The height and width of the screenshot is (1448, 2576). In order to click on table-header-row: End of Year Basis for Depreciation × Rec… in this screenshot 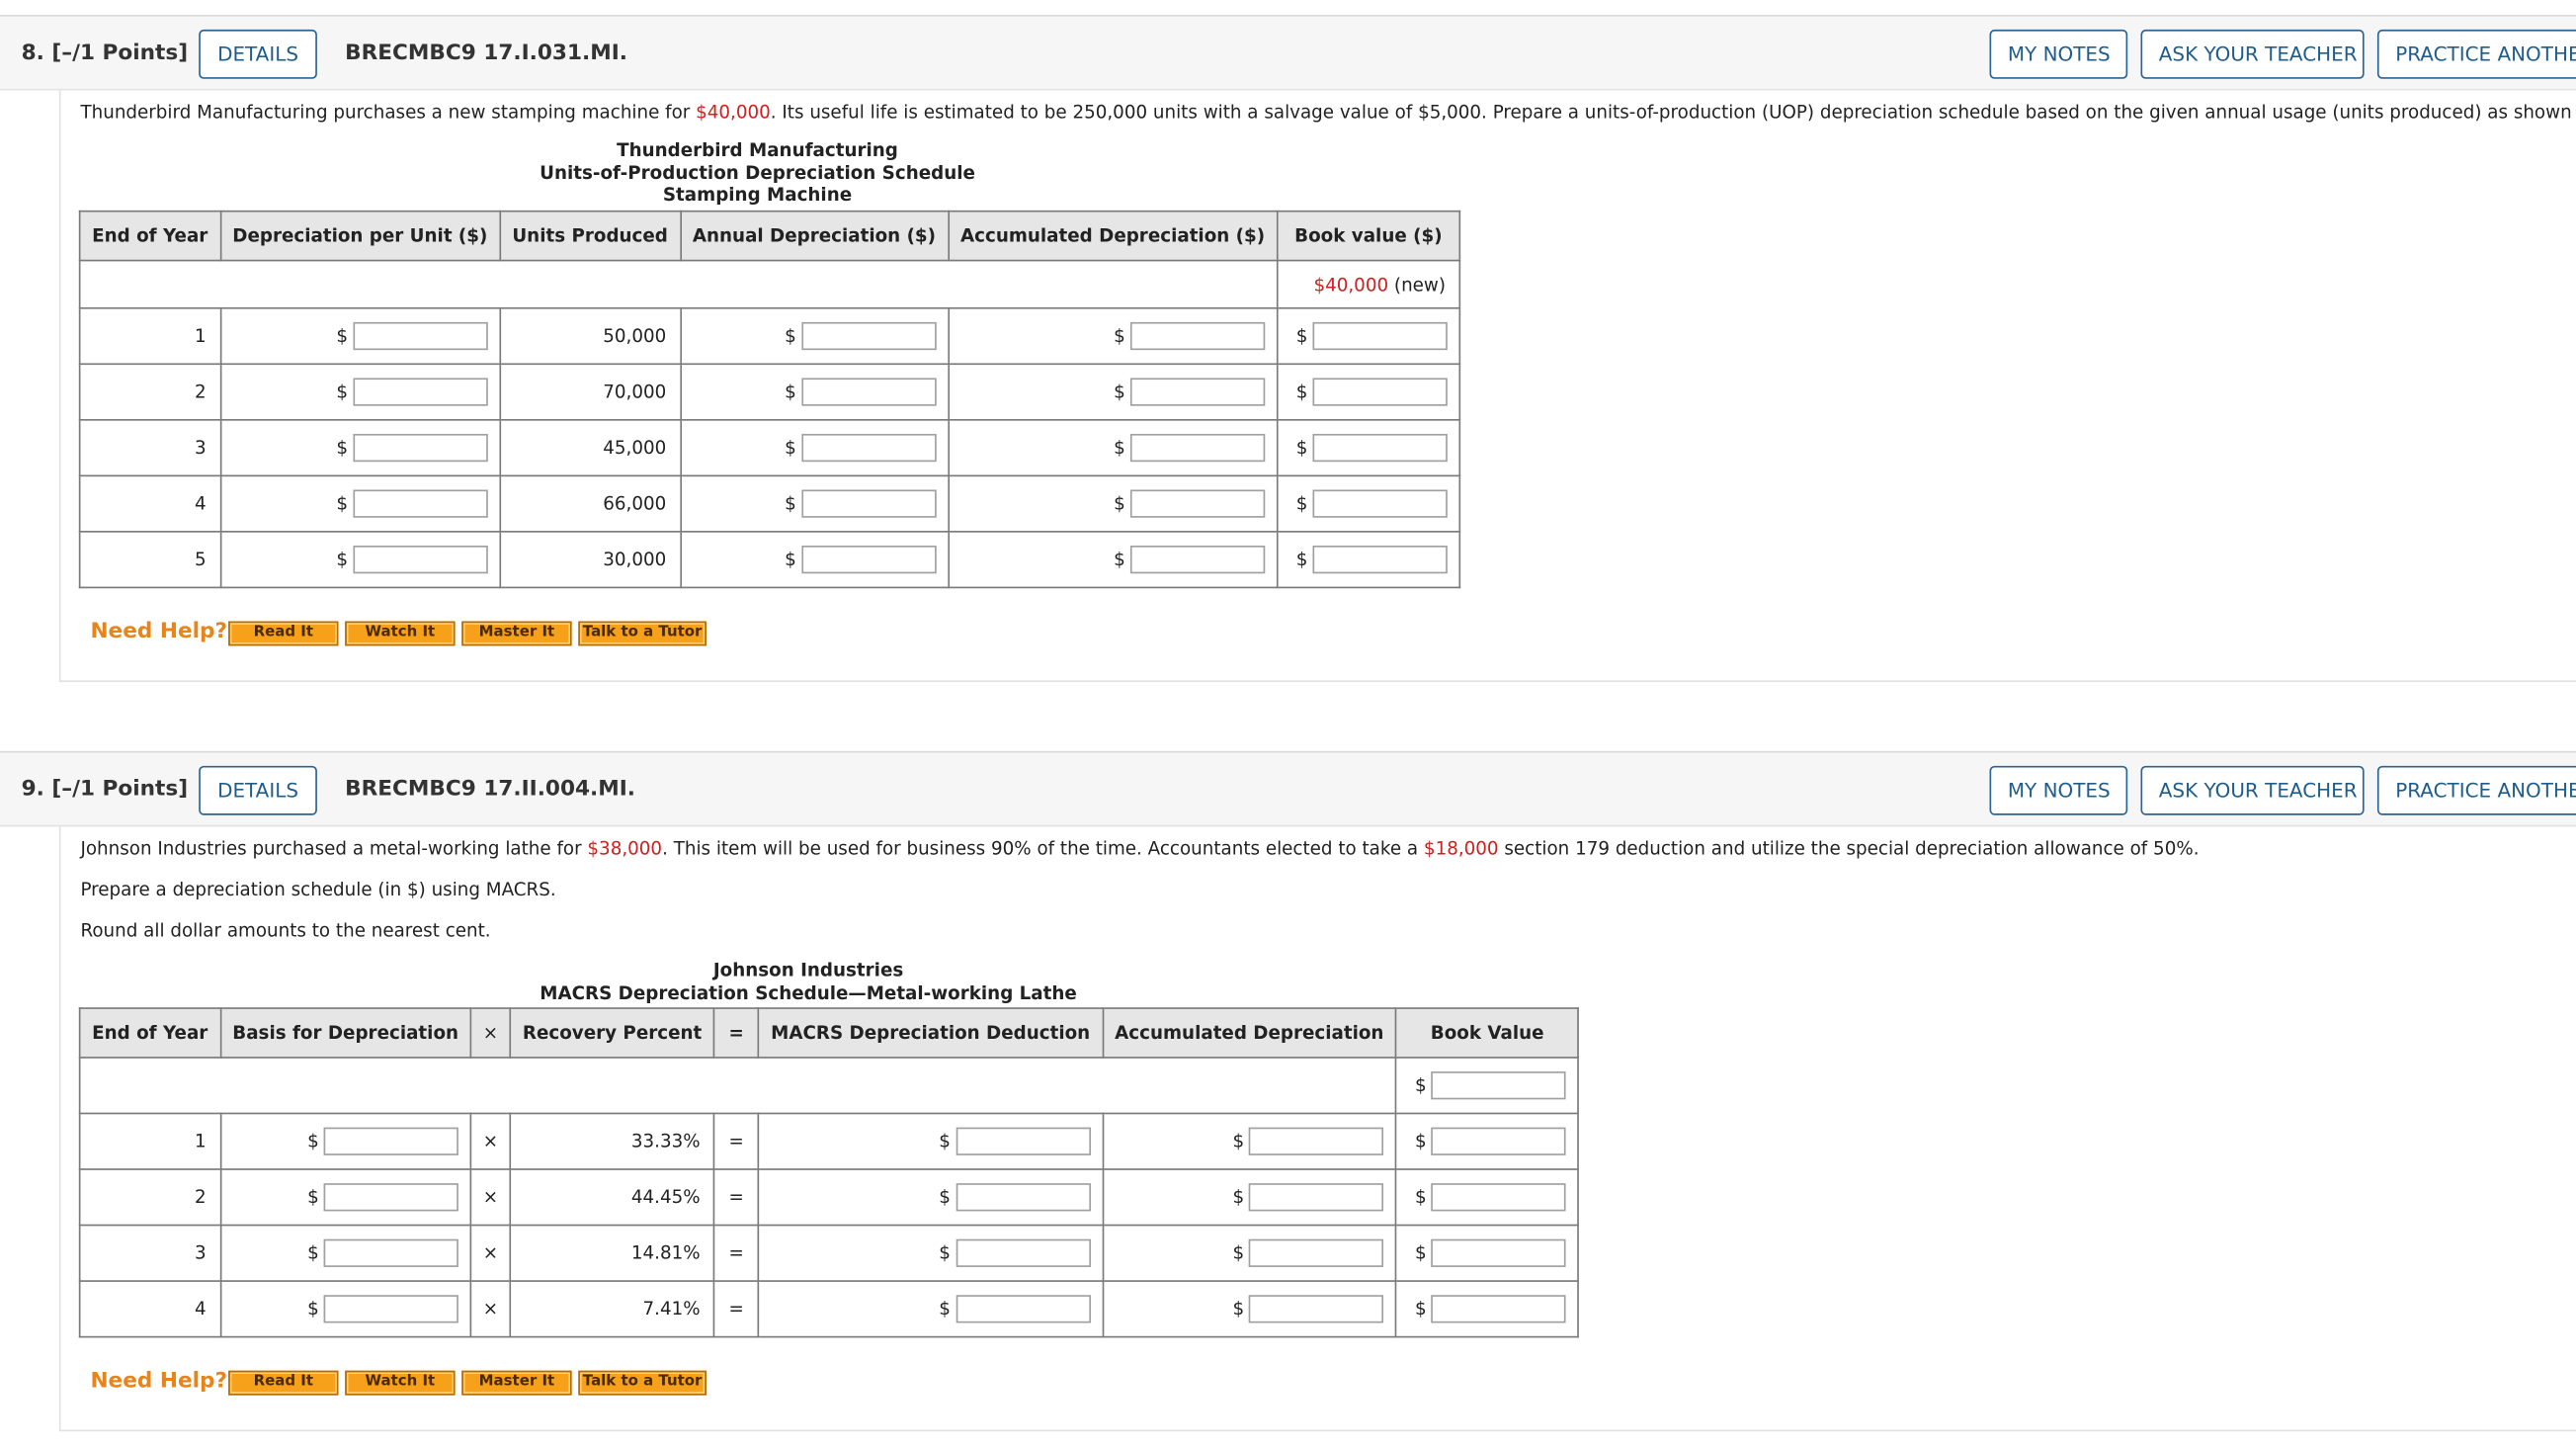, I will do `click(829, 1033)`.